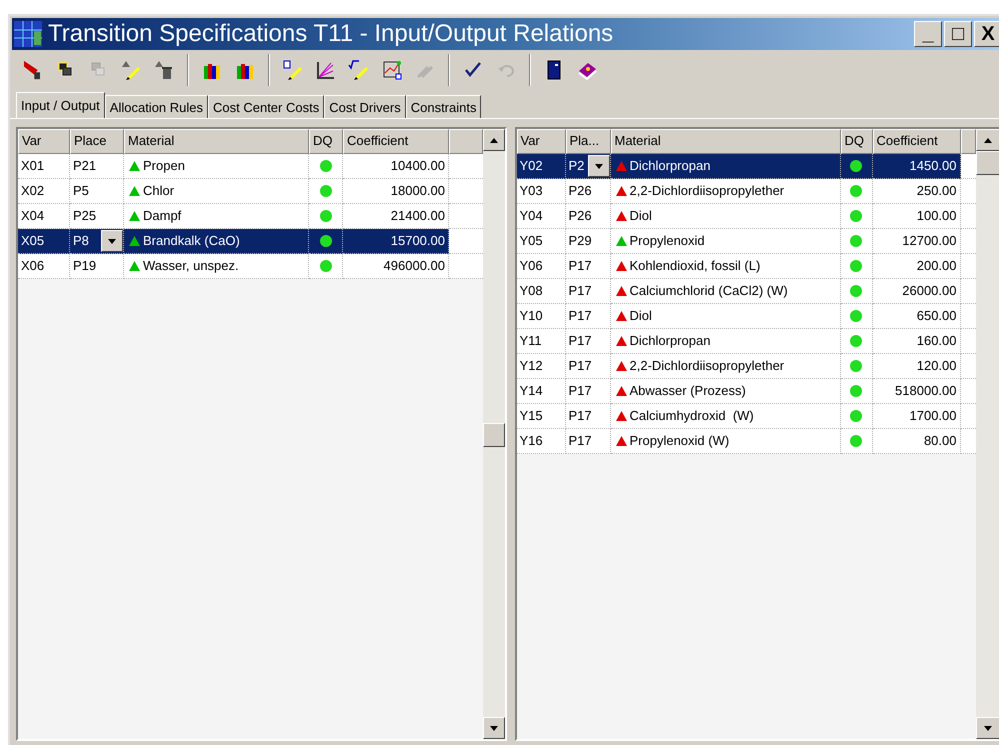 Image resolution: width=999 pixels, height=745 pixels. I want to click on table-cell: 15700.00, so click(396, 241).